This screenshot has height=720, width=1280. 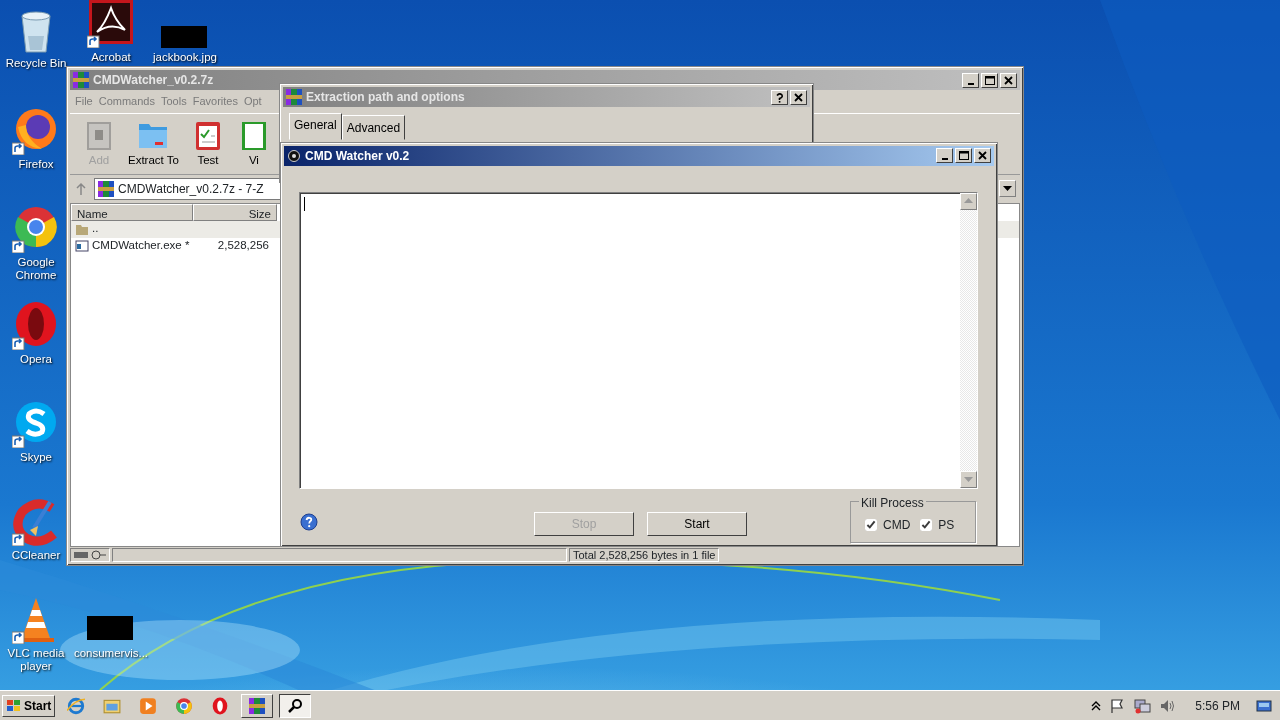 What do you see at coordinates (697, 524) in the screenshot?
I see `action-button: Start` at bounding box center [697, 524].